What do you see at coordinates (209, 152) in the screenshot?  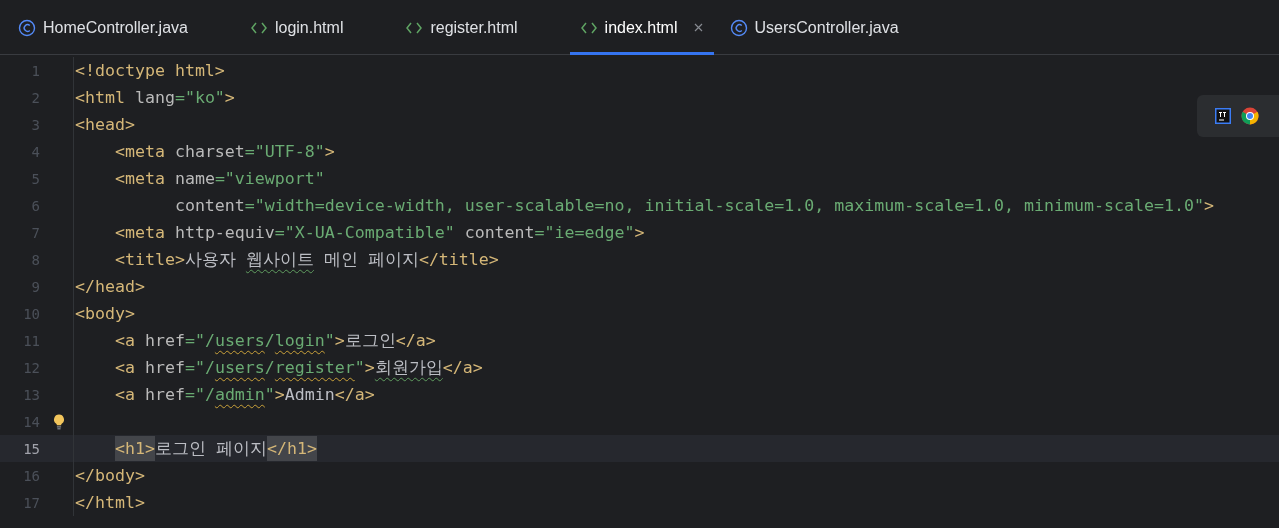 I see `code-text: charset` at bounding box center [209, 152].